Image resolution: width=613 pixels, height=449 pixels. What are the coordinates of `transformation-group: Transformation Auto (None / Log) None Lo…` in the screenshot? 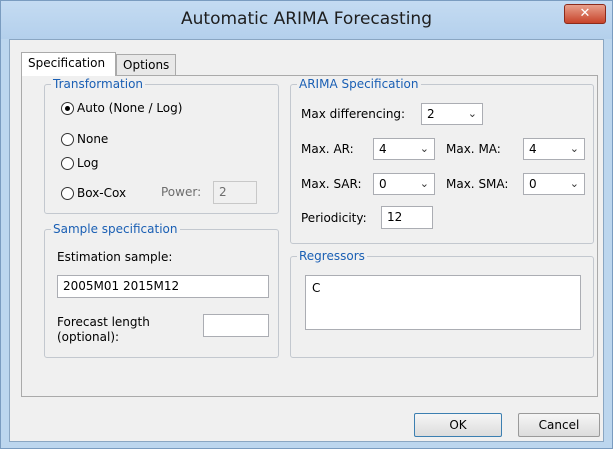 It's located at (161, 145).